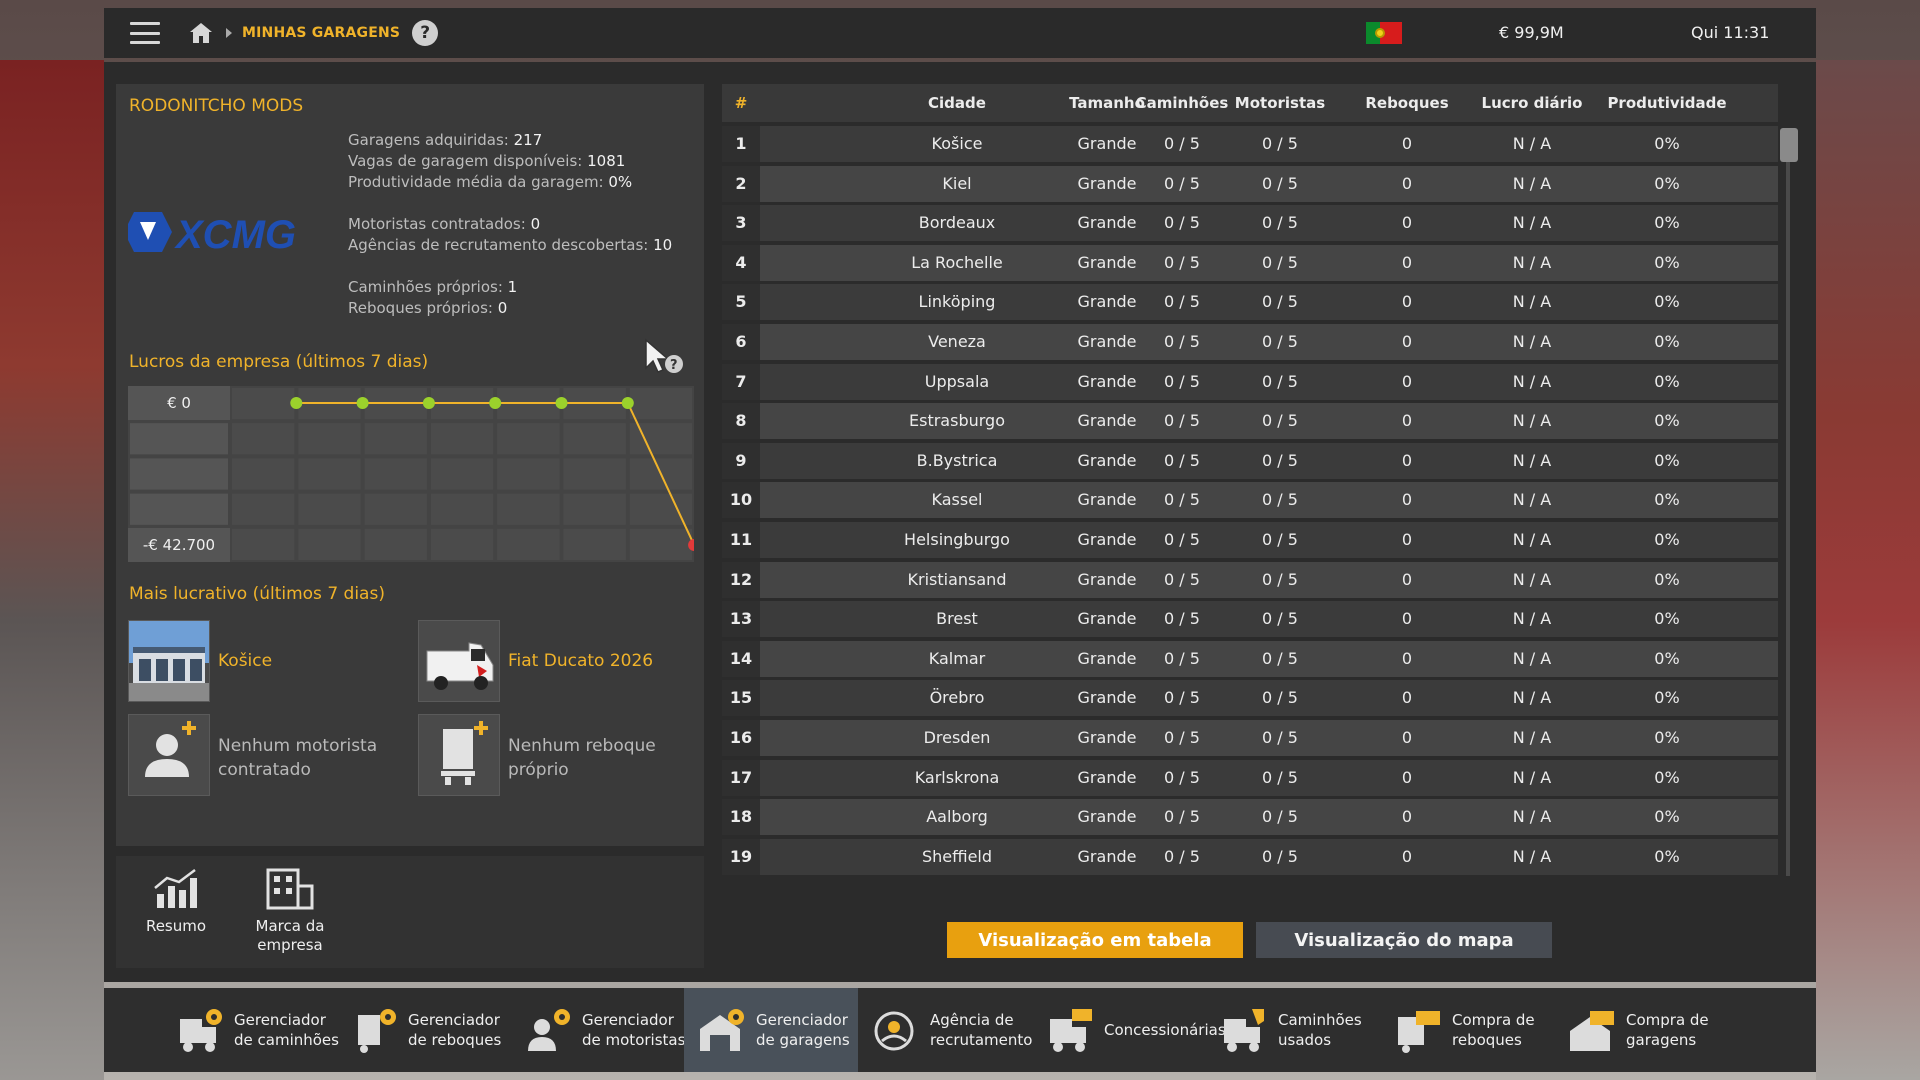  I want to click on nav-trailer-manager: Gerenciador de reboques, so click(432, 1030).